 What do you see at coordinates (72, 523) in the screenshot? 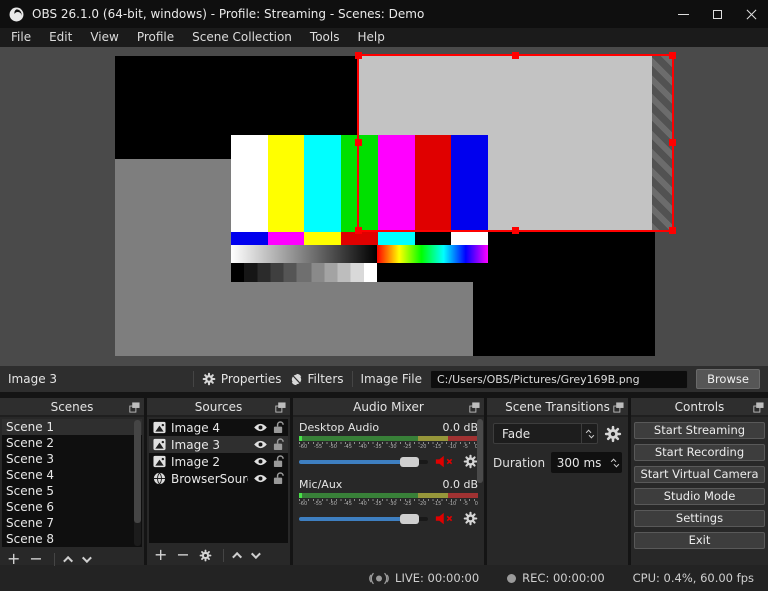
I see `scene-list-item: Scene 7` at bounding box center [72, 523].